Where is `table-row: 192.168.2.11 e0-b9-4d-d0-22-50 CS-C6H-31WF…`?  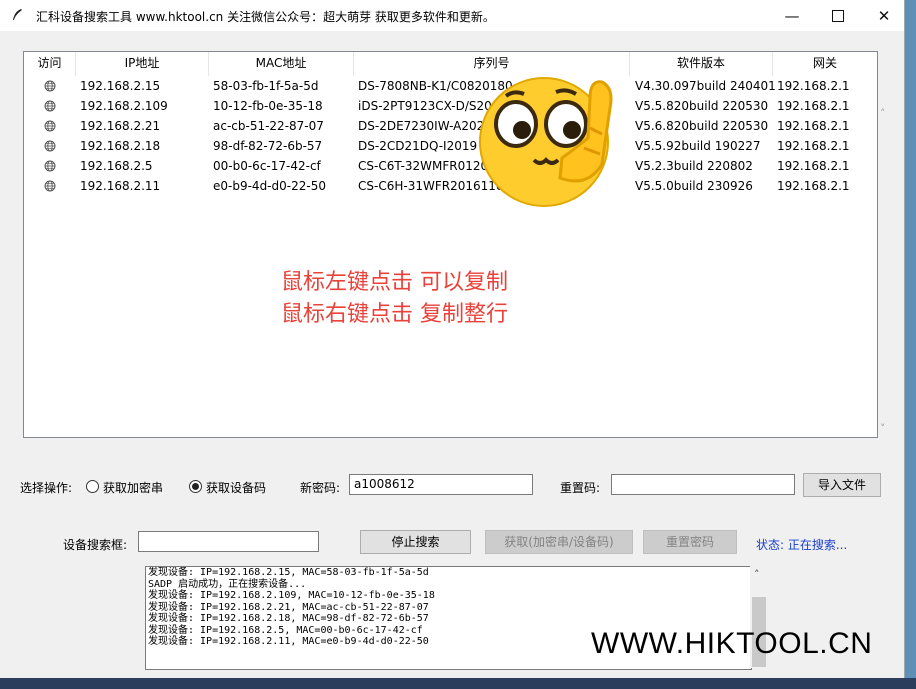 table-row: 192.168.2.11 e0-b9-4d-d0-22-50 CS-C6H-31WF… is located at coordinates (450, 186).